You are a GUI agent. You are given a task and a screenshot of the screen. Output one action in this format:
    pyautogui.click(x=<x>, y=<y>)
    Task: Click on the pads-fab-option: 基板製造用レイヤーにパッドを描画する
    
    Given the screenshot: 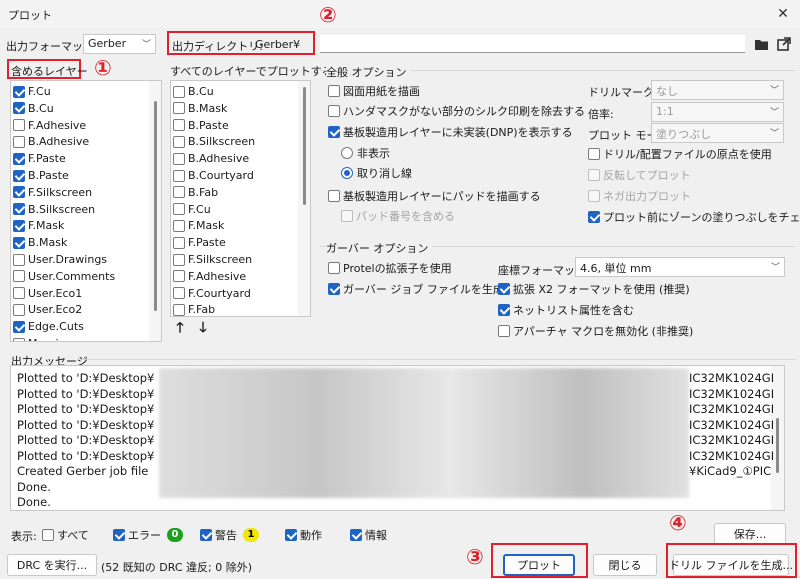 What is the action you would take?
    pyautogui.click(x=434, y=196)
    